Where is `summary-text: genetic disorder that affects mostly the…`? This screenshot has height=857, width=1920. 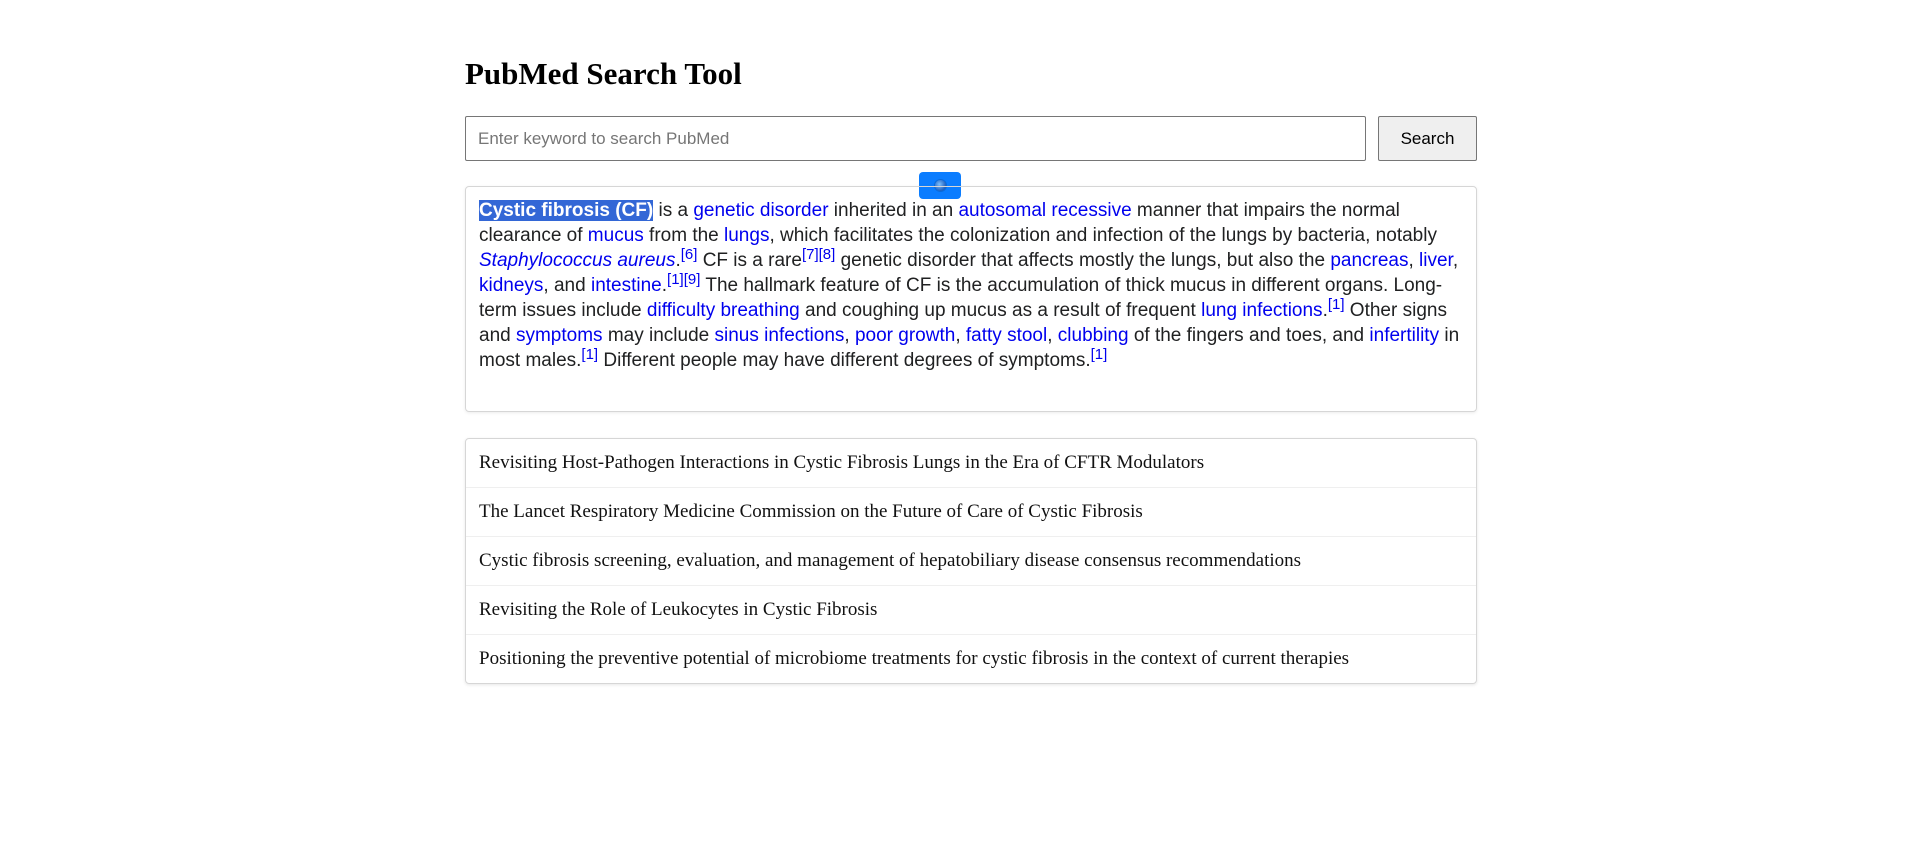 summary-text: genetic disorder that affects mostly the… is located at coordinates (1083, 260).